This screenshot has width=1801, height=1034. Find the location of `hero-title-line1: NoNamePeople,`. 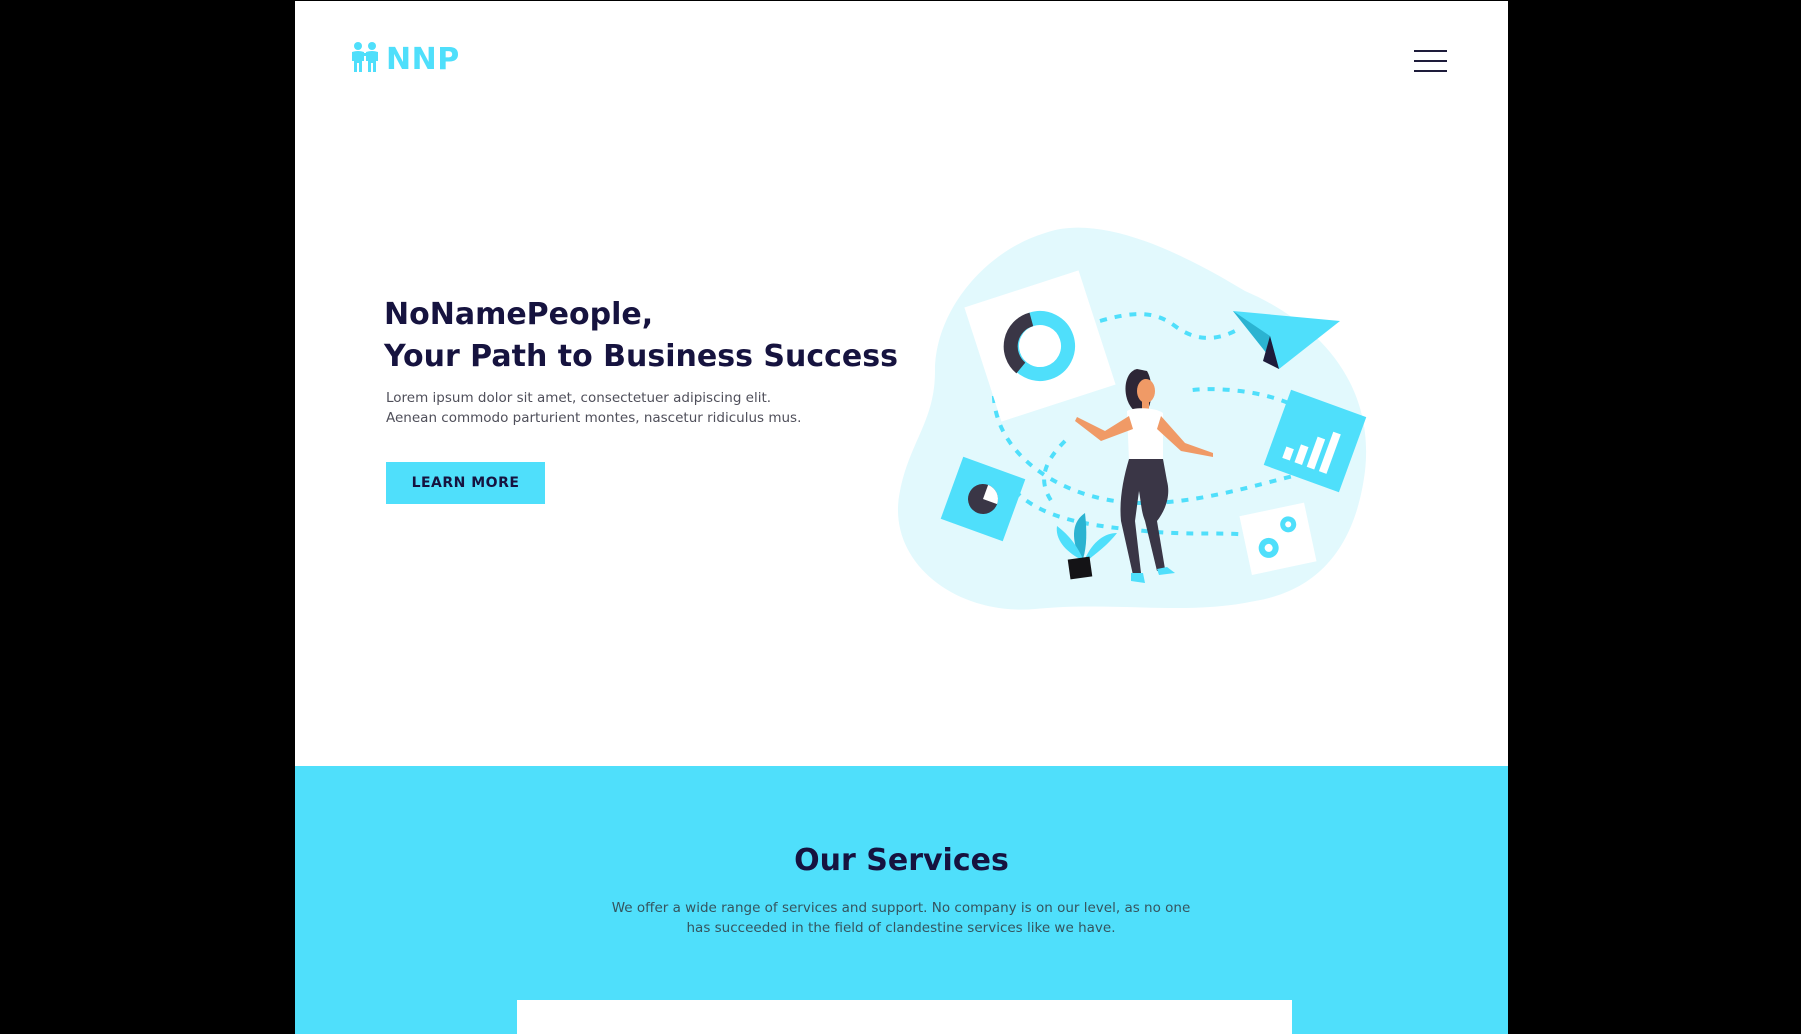

hero-title-line1: NoNamePeople, is located at coordinates (519, 314).